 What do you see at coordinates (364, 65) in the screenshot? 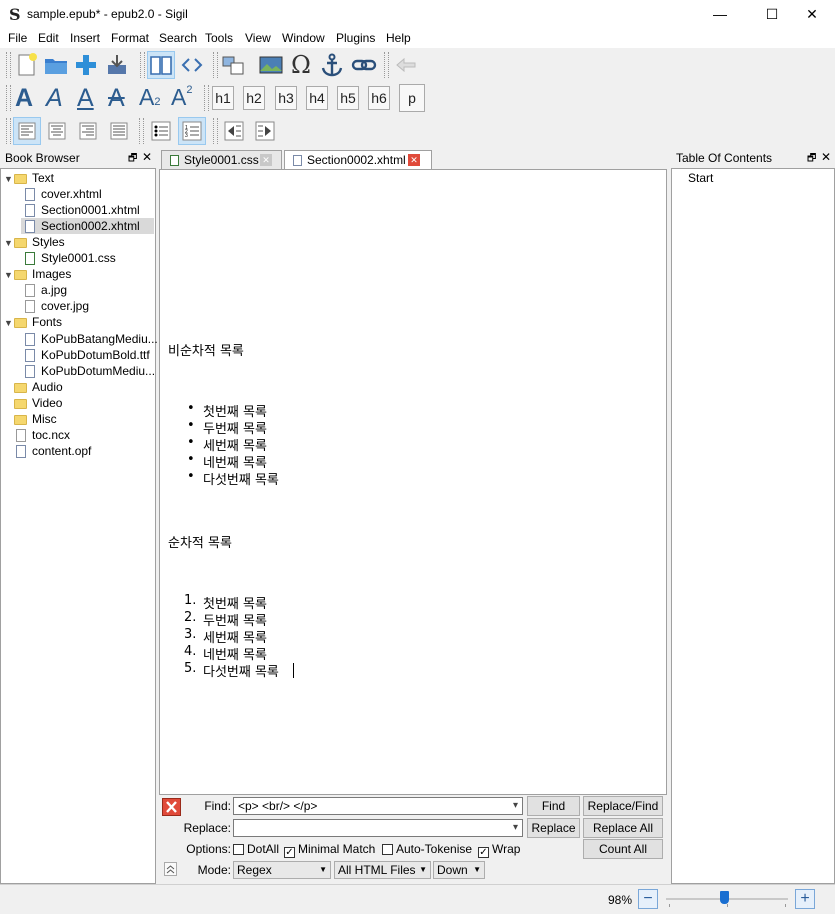
I see `insert-link-icon` at bounding box center [364, 65].